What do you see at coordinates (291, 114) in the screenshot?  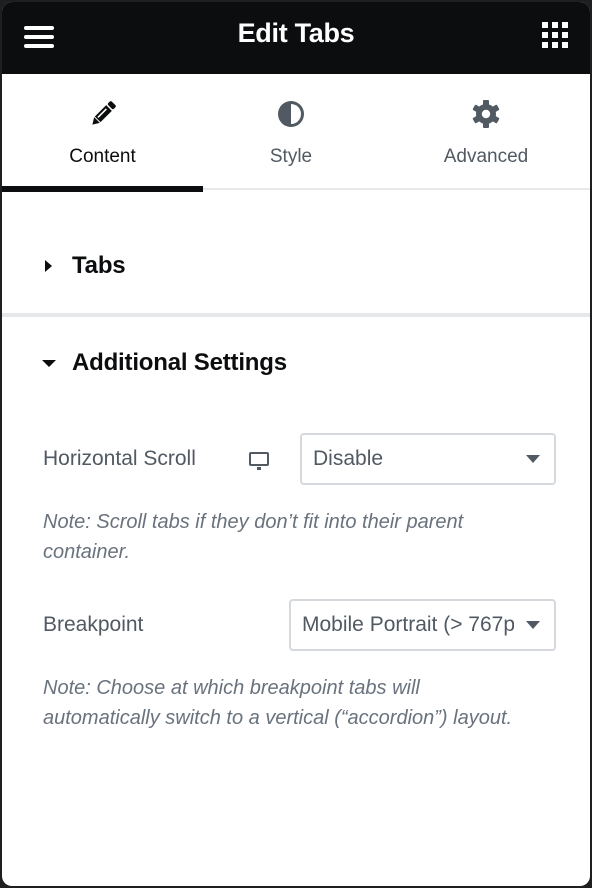 I see `half-circle-contrast-icon` at bounding box center [291, 114].